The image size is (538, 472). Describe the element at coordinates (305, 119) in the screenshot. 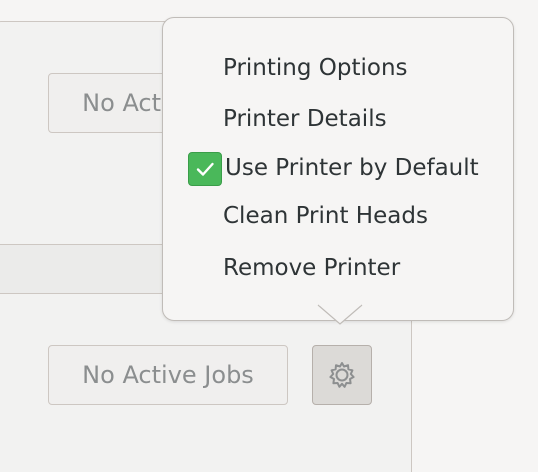

I see `menu-item-printer-details: Printer Details` at that location.